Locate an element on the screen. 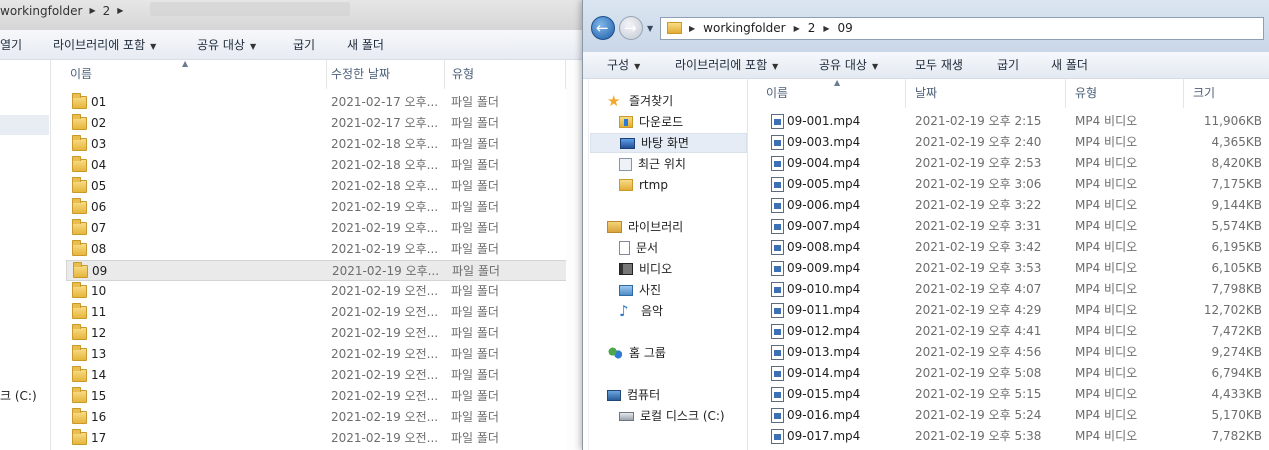 The height and width of the screenshot is (450, 1269). column-header-date: 날짜 is located at coordinates (985, 93).